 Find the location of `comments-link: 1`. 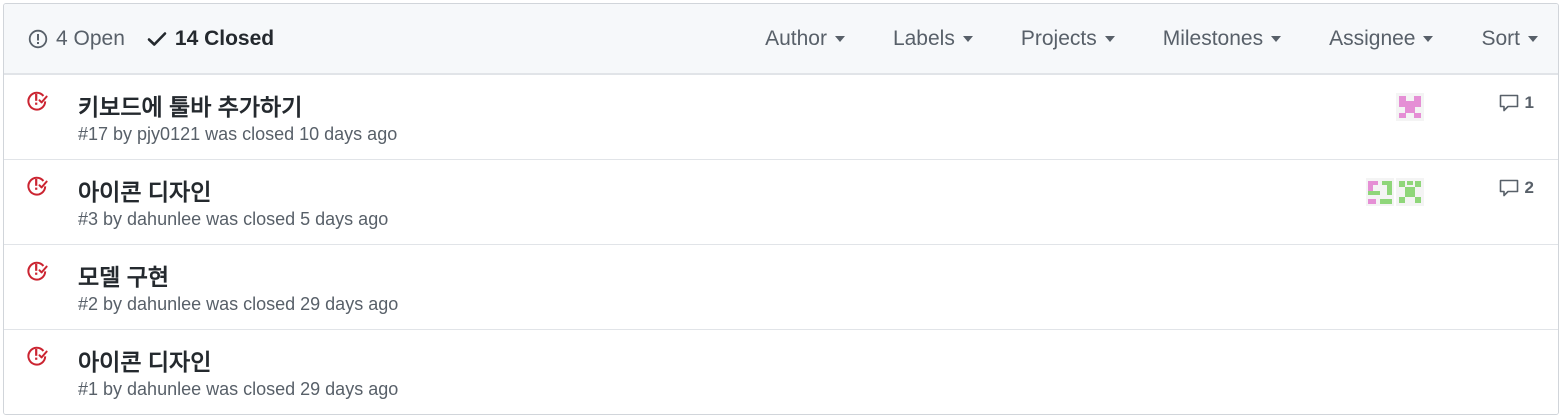

comments-link: 1 is located at coordinates (1516, 103).